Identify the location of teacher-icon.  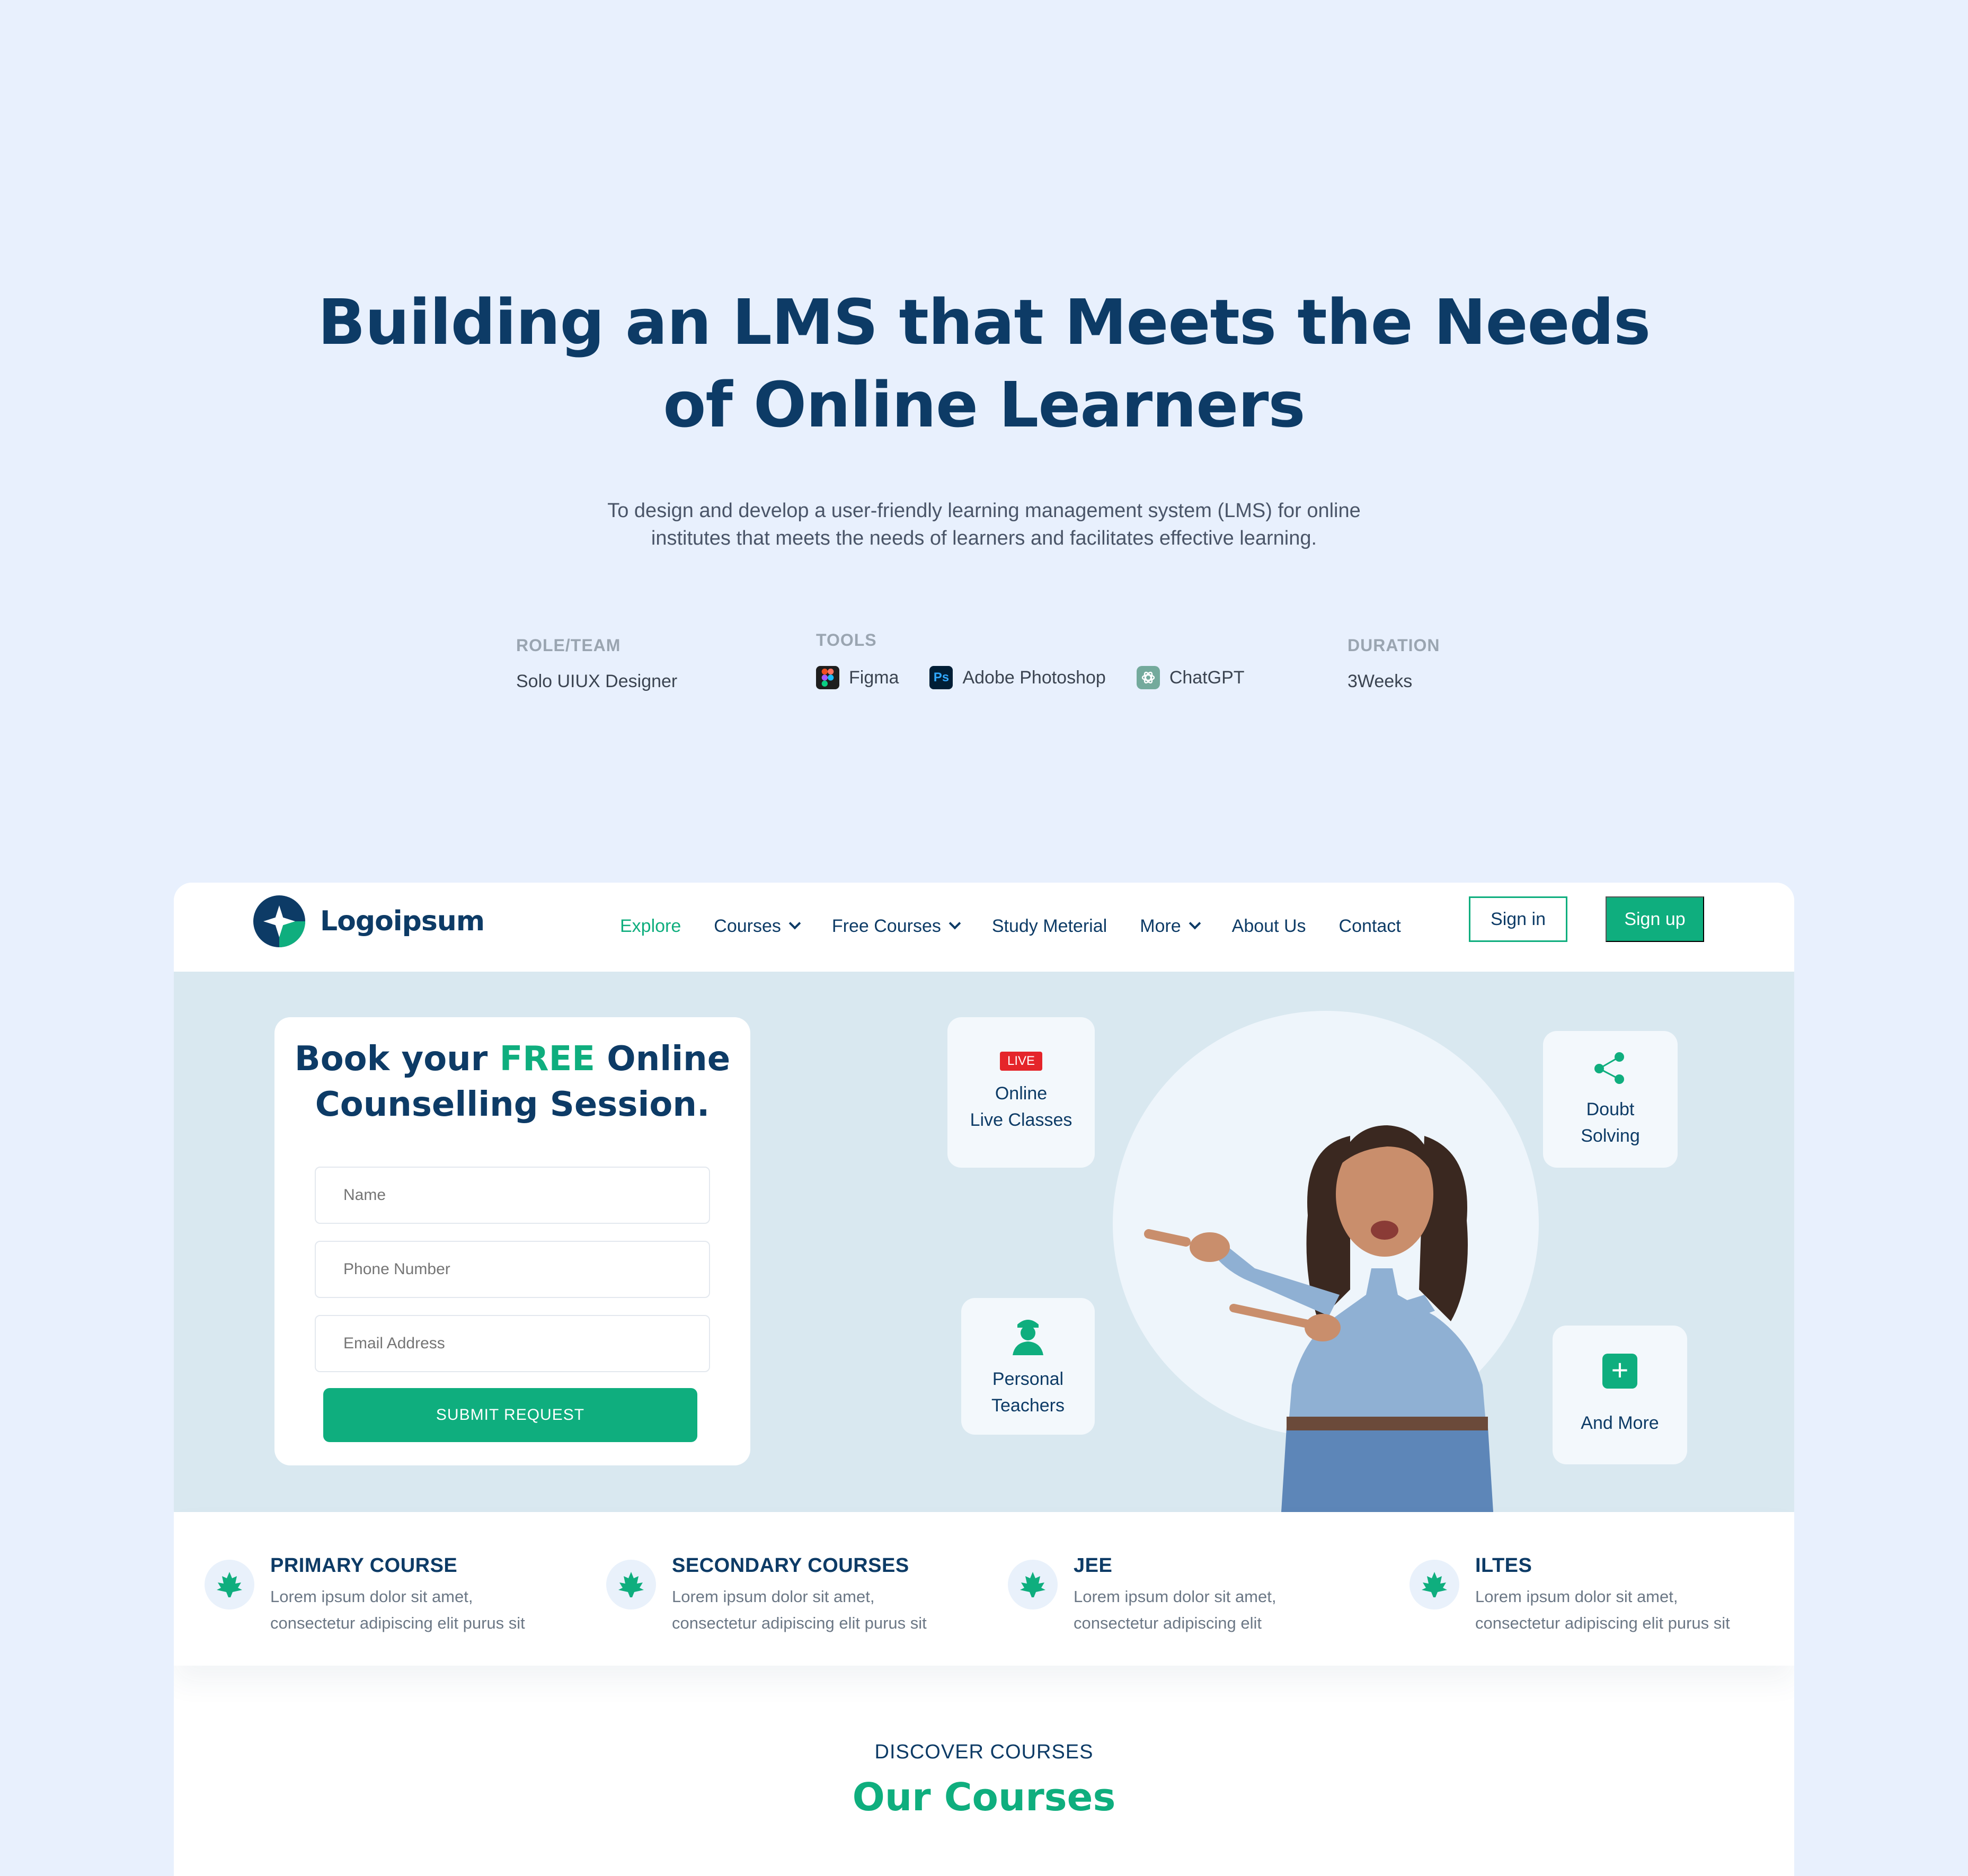
(1028, 1337).